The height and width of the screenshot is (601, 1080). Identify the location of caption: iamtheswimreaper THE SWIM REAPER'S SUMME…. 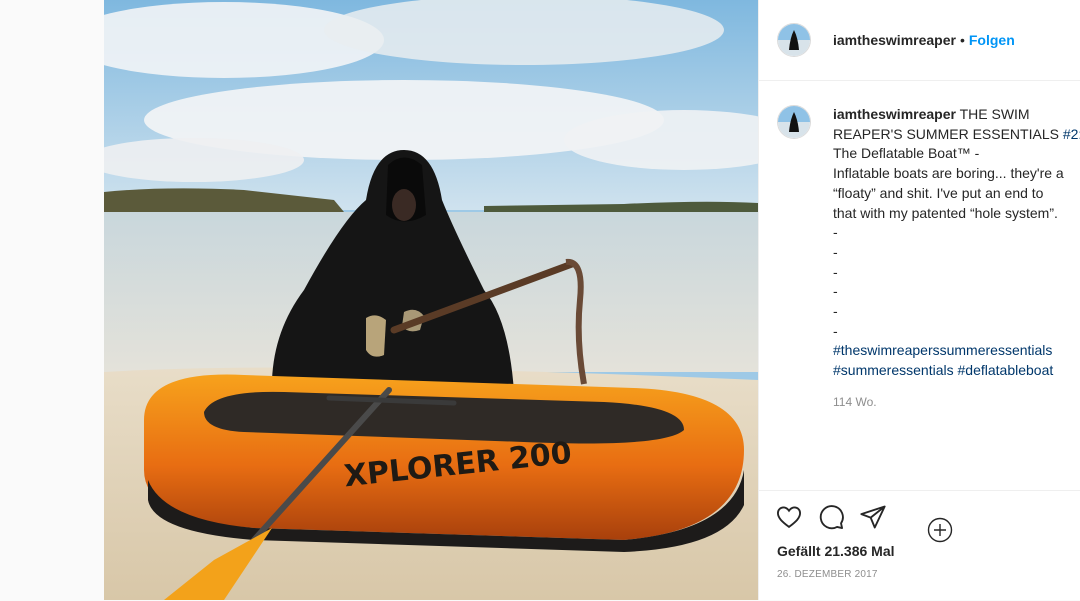
(928, 259).